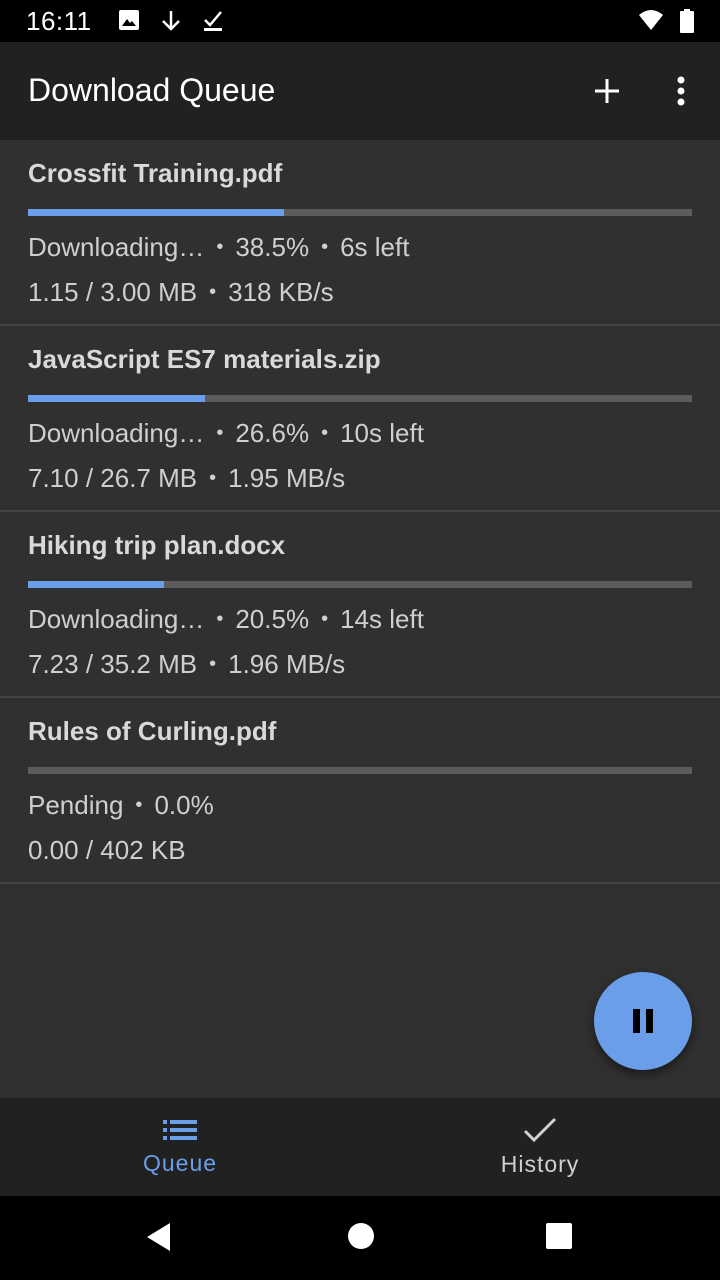 The image size is (720, 1280). What do you see at coordinates (651, 22) in the screenshot?
I see `wifi-icon` at bounding box center [651, 22].